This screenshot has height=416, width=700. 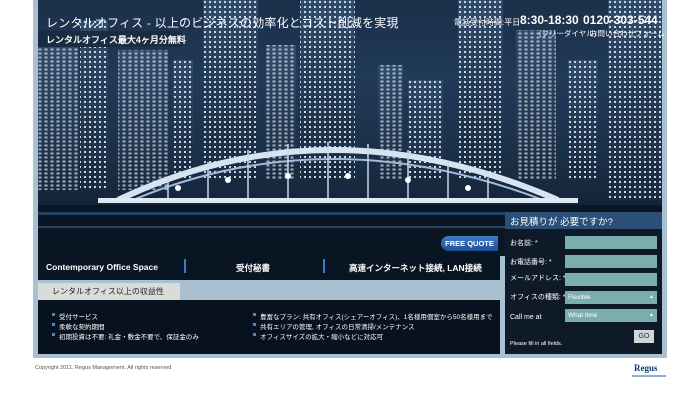 I want to click on office-type-label: オフィスの種類: *, so click(x=538, y=297).